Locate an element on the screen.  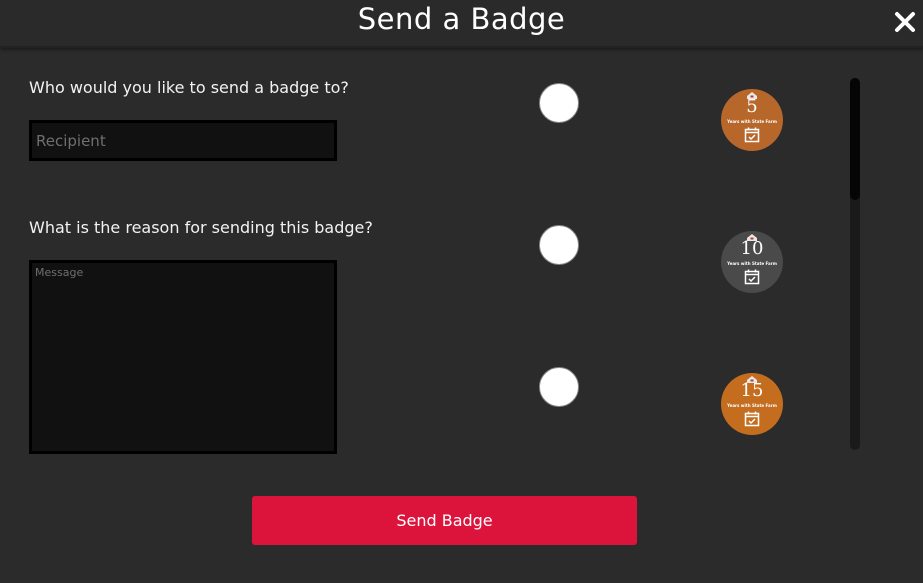
dialog-title: Send a Badge is located at coordinates (461, 19).